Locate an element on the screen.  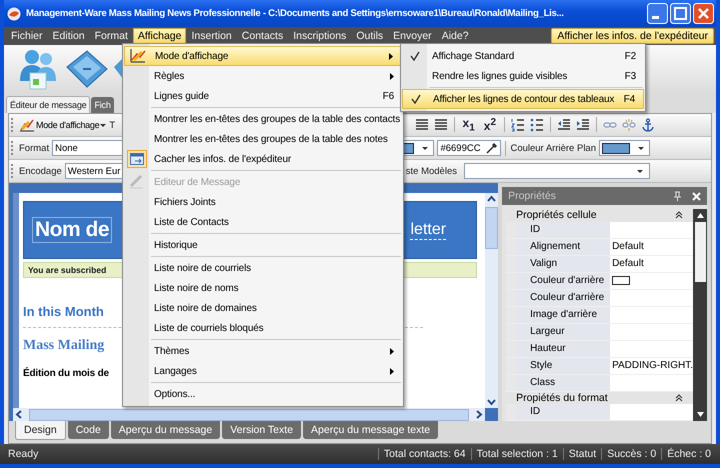
menu-item: Inscriptions is located at coordinates (320, 36).